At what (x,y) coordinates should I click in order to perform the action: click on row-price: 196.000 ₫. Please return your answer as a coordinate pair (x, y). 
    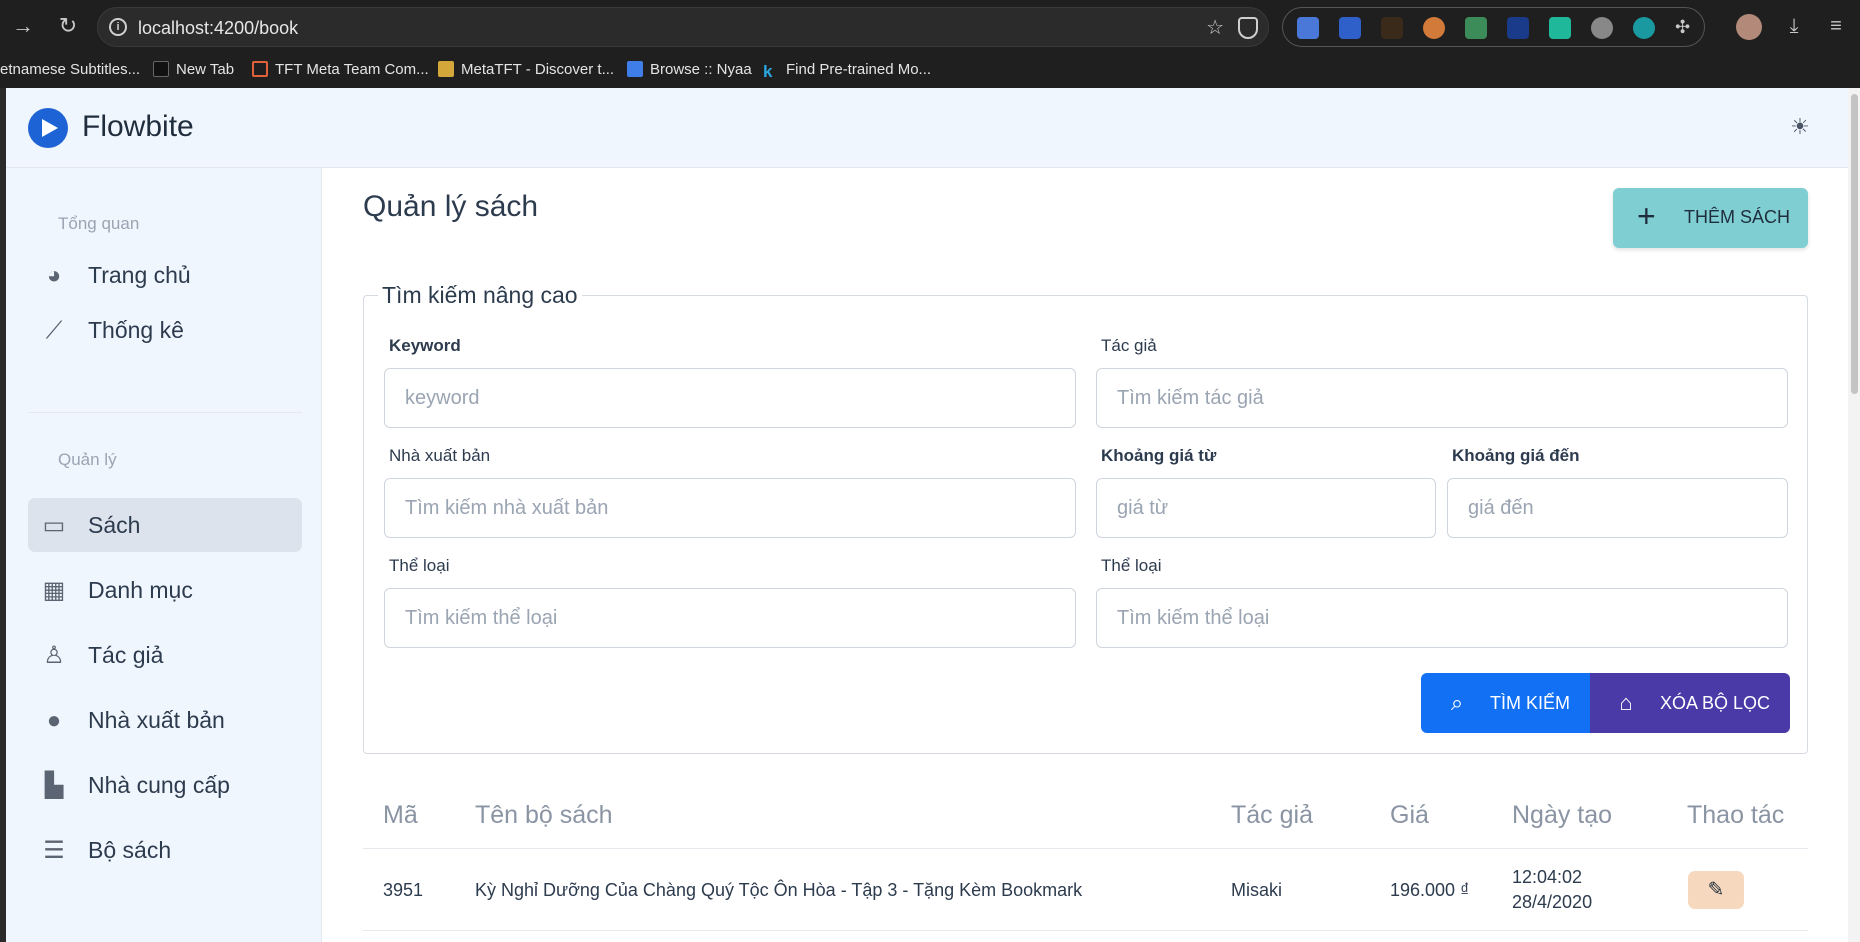
    Looking at the image, I should click on (1430, 890).